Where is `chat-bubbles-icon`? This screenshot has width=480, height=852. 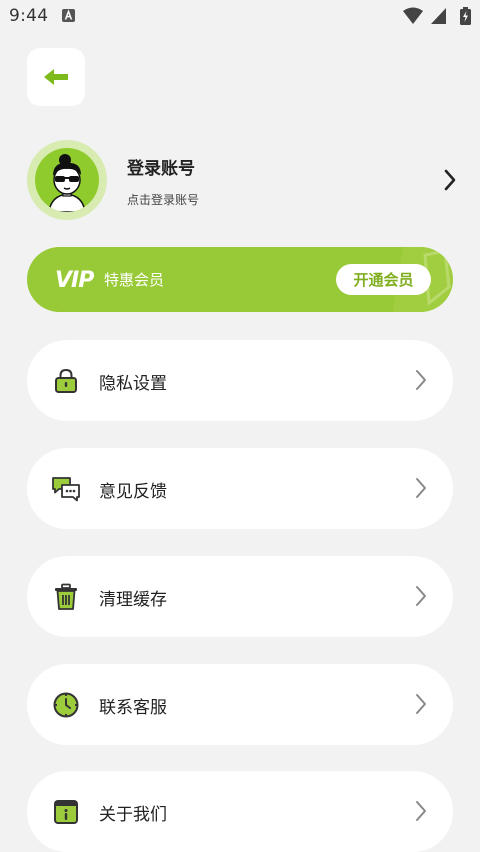
chat-bubbles-icon is located at coordinates (66, 489).